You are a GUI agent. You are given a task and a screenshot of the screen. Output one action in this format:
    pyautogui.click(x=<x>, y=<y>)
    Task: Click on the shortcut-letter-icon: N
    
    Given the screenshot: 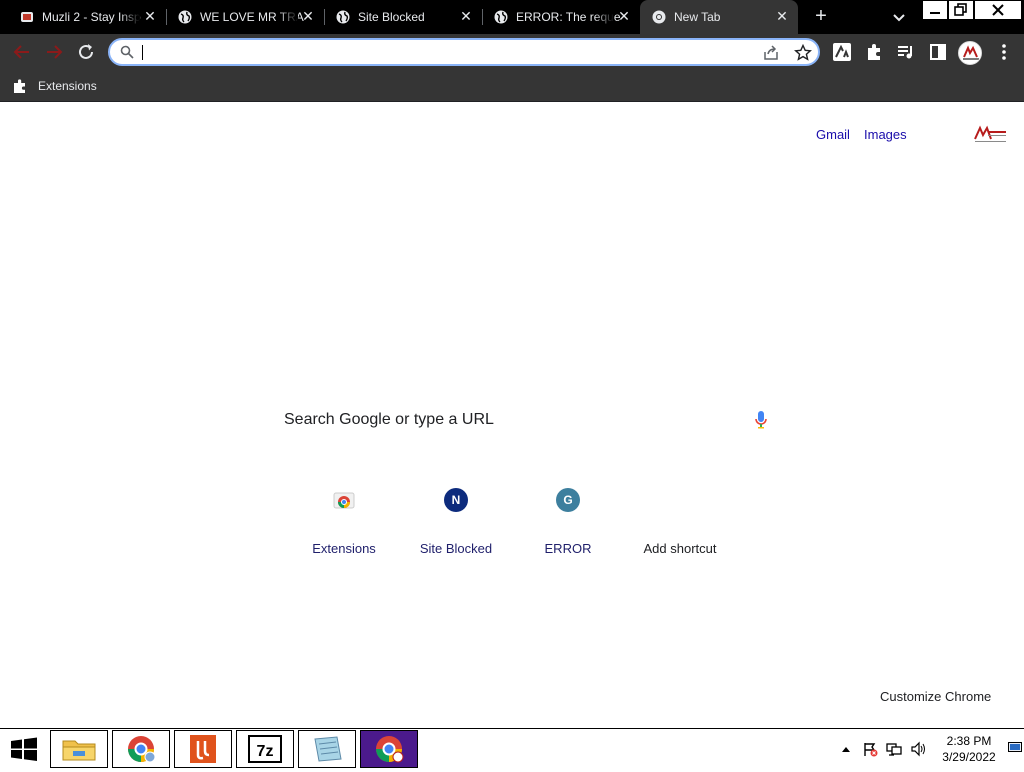 What is the action you would take?
    pyautogui.click(x=456, y=500)
    